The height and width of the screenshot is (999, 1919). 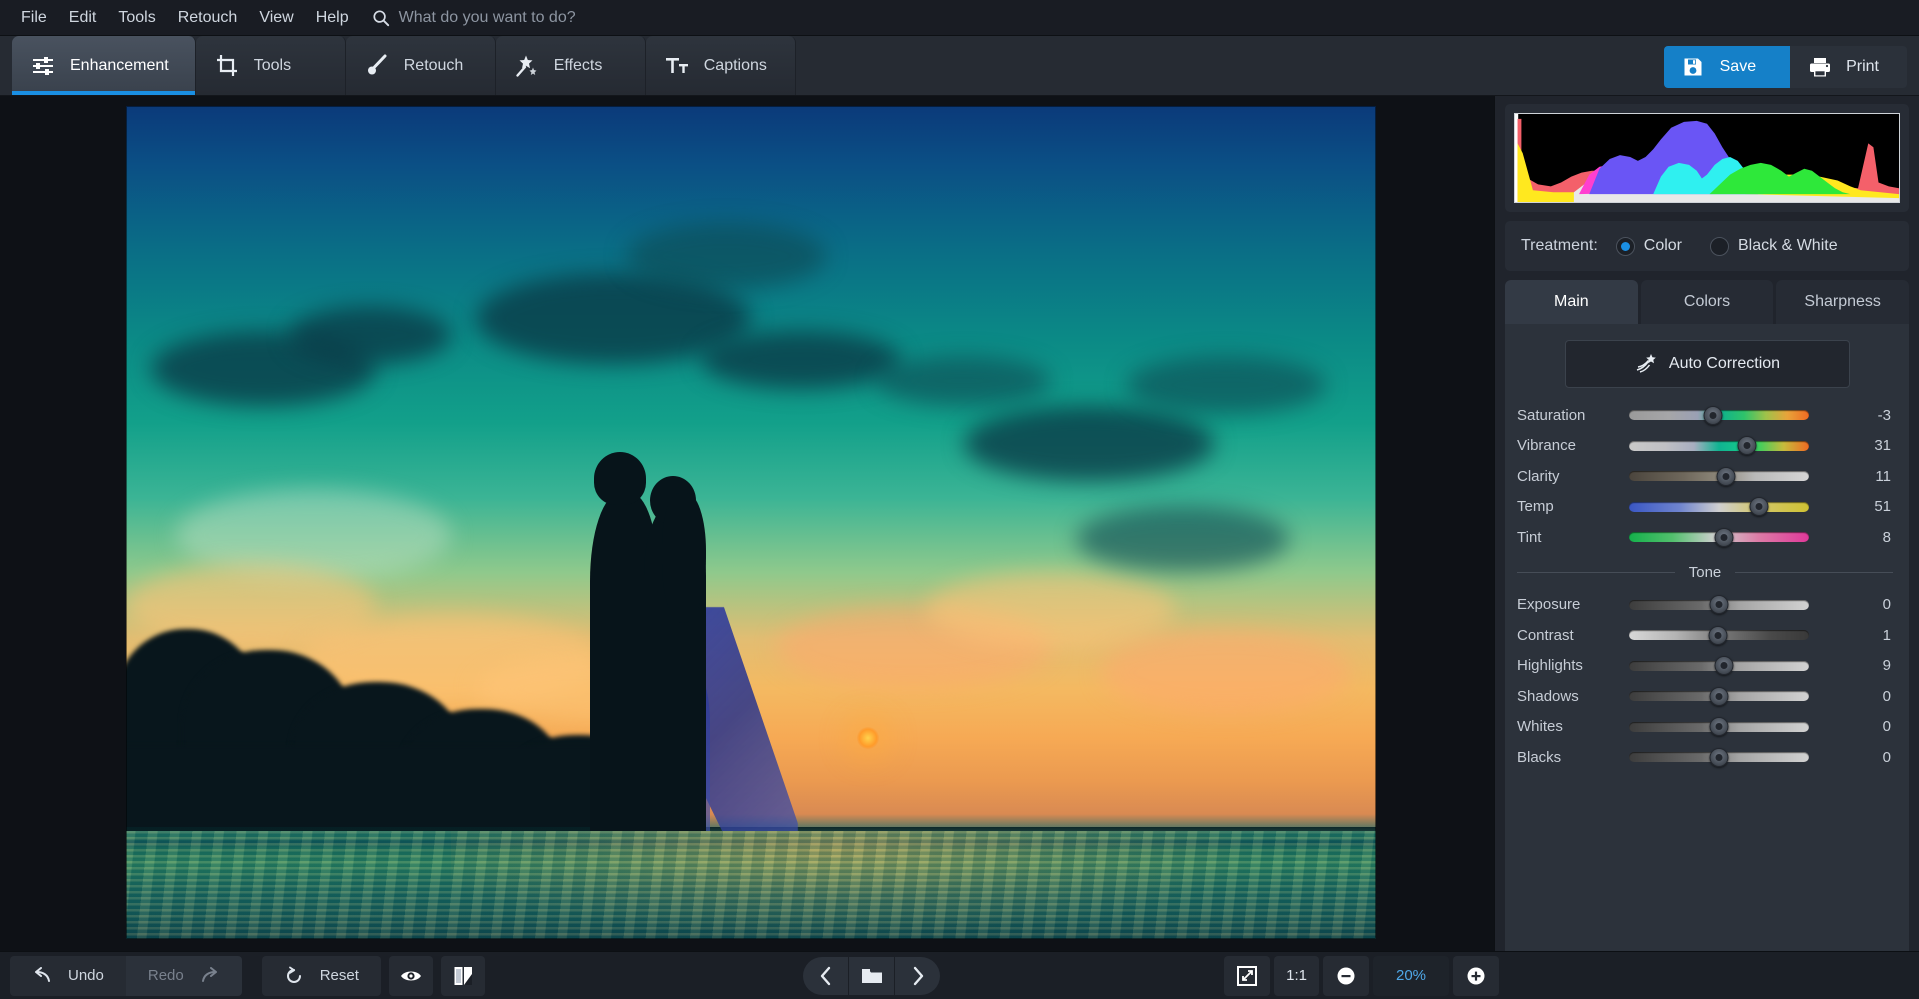 I want to click on search-input: What do you want to do?, so click(x=487, y=18).